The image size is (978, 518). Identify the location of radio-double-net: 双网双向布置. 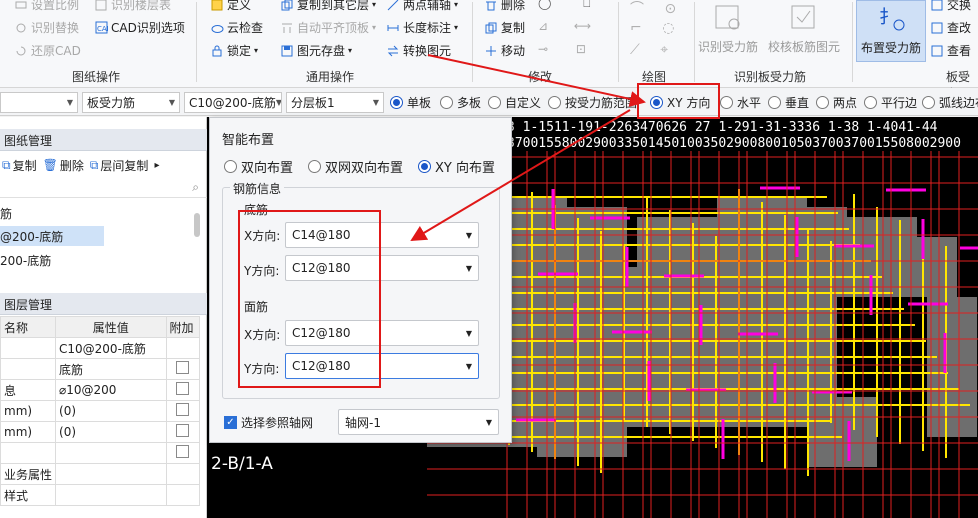
(355, 166).